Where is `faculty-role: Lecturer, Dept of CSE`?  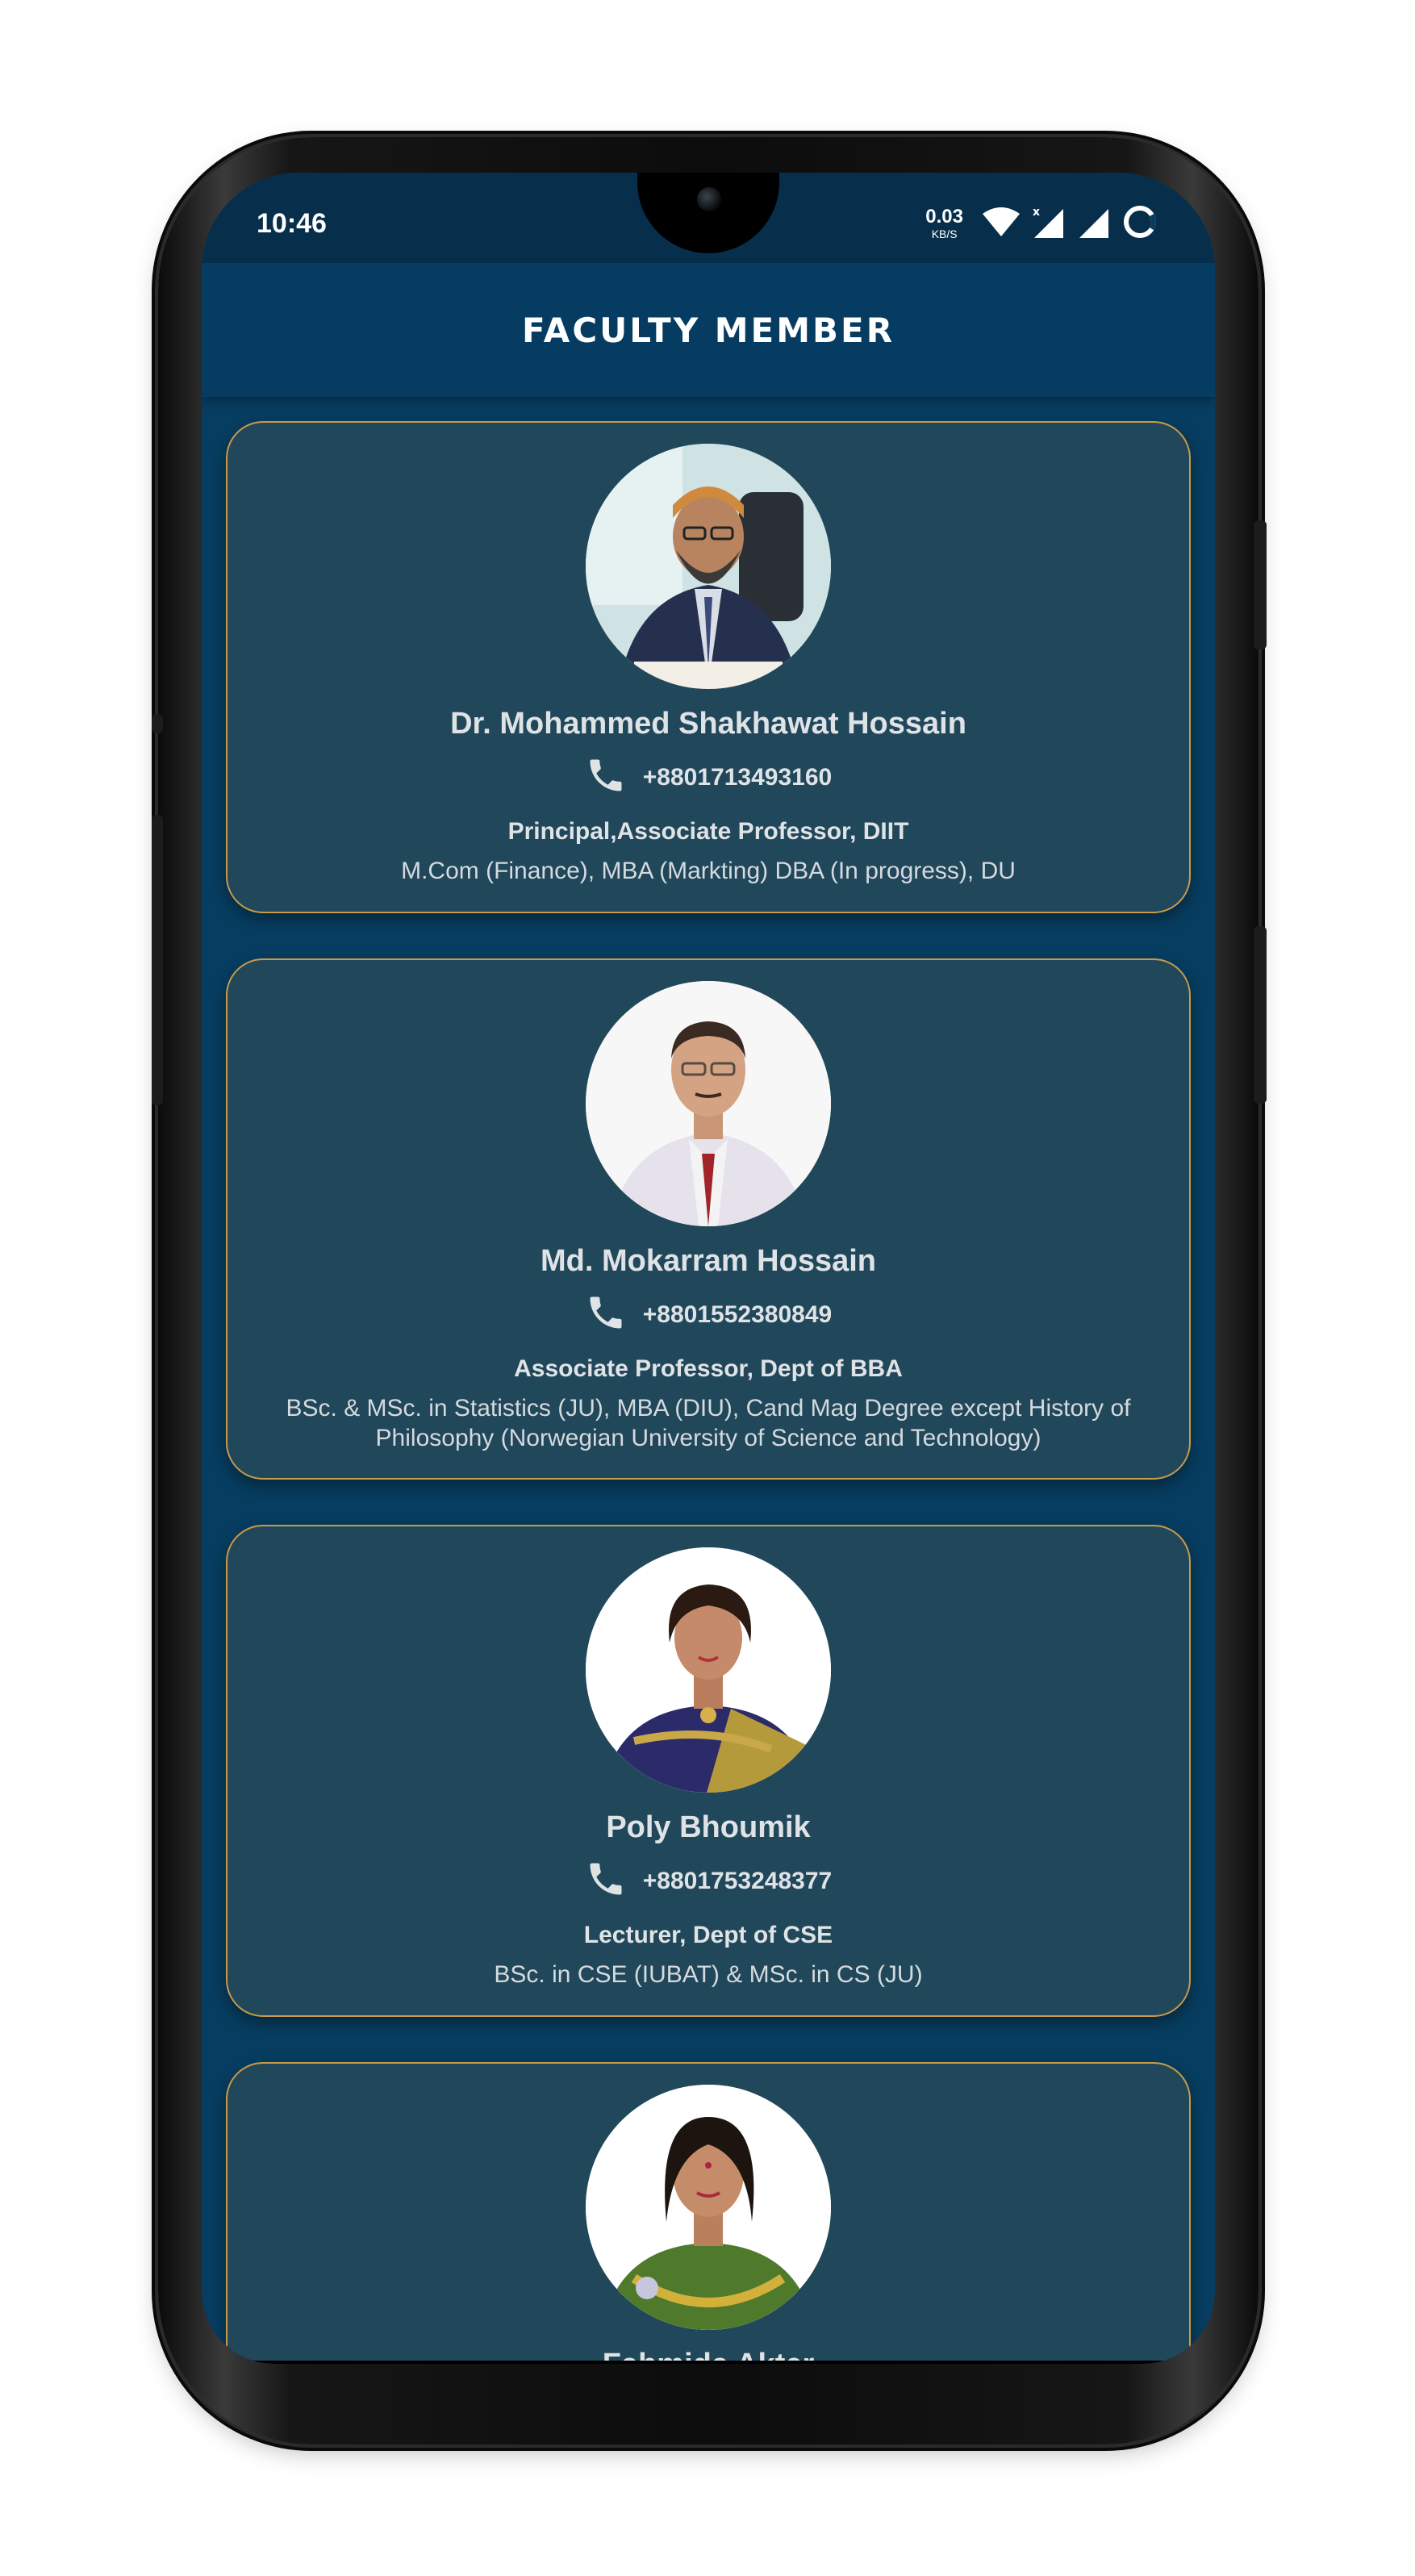
faculty-role: Lecturer, Dept of CSE is located at coordinates (708, 1935).